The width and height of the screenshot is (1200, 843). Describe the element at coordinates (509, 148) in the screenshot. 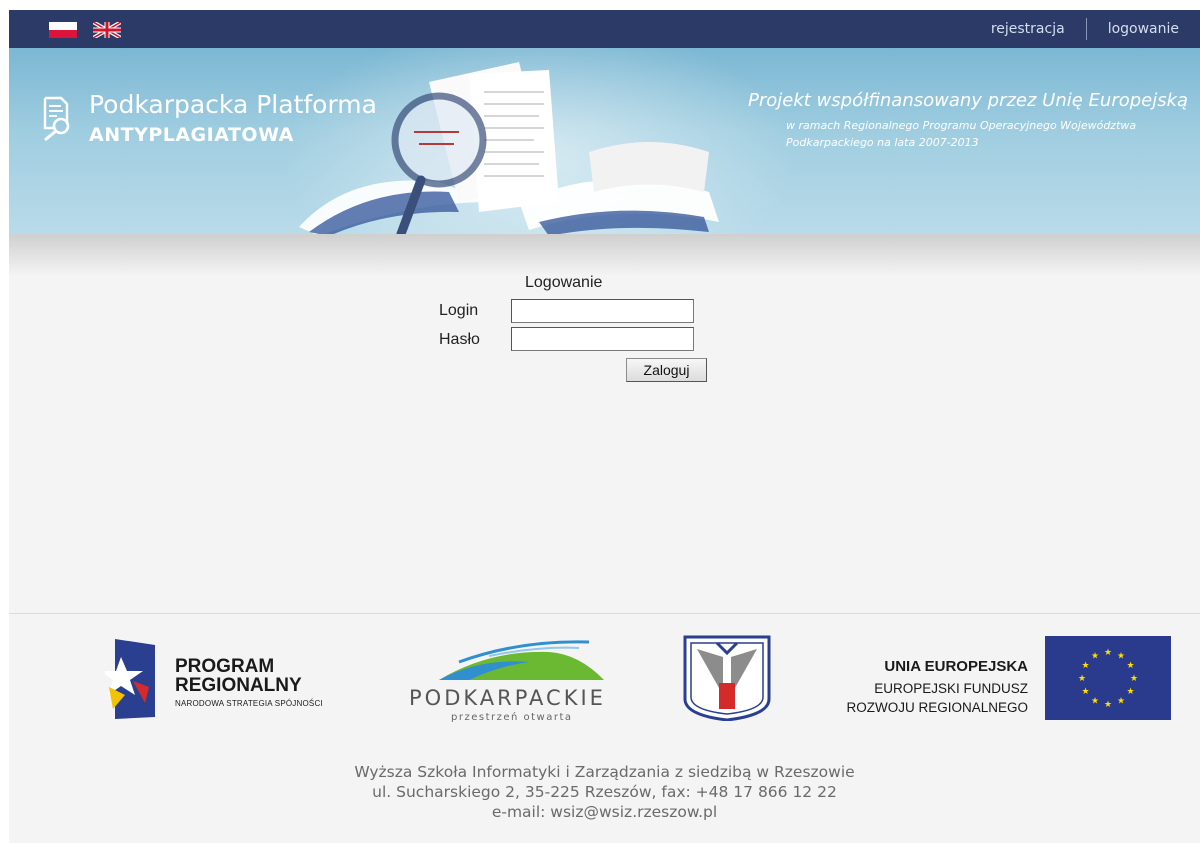

I see `books-magnifier-illustration` at that location.